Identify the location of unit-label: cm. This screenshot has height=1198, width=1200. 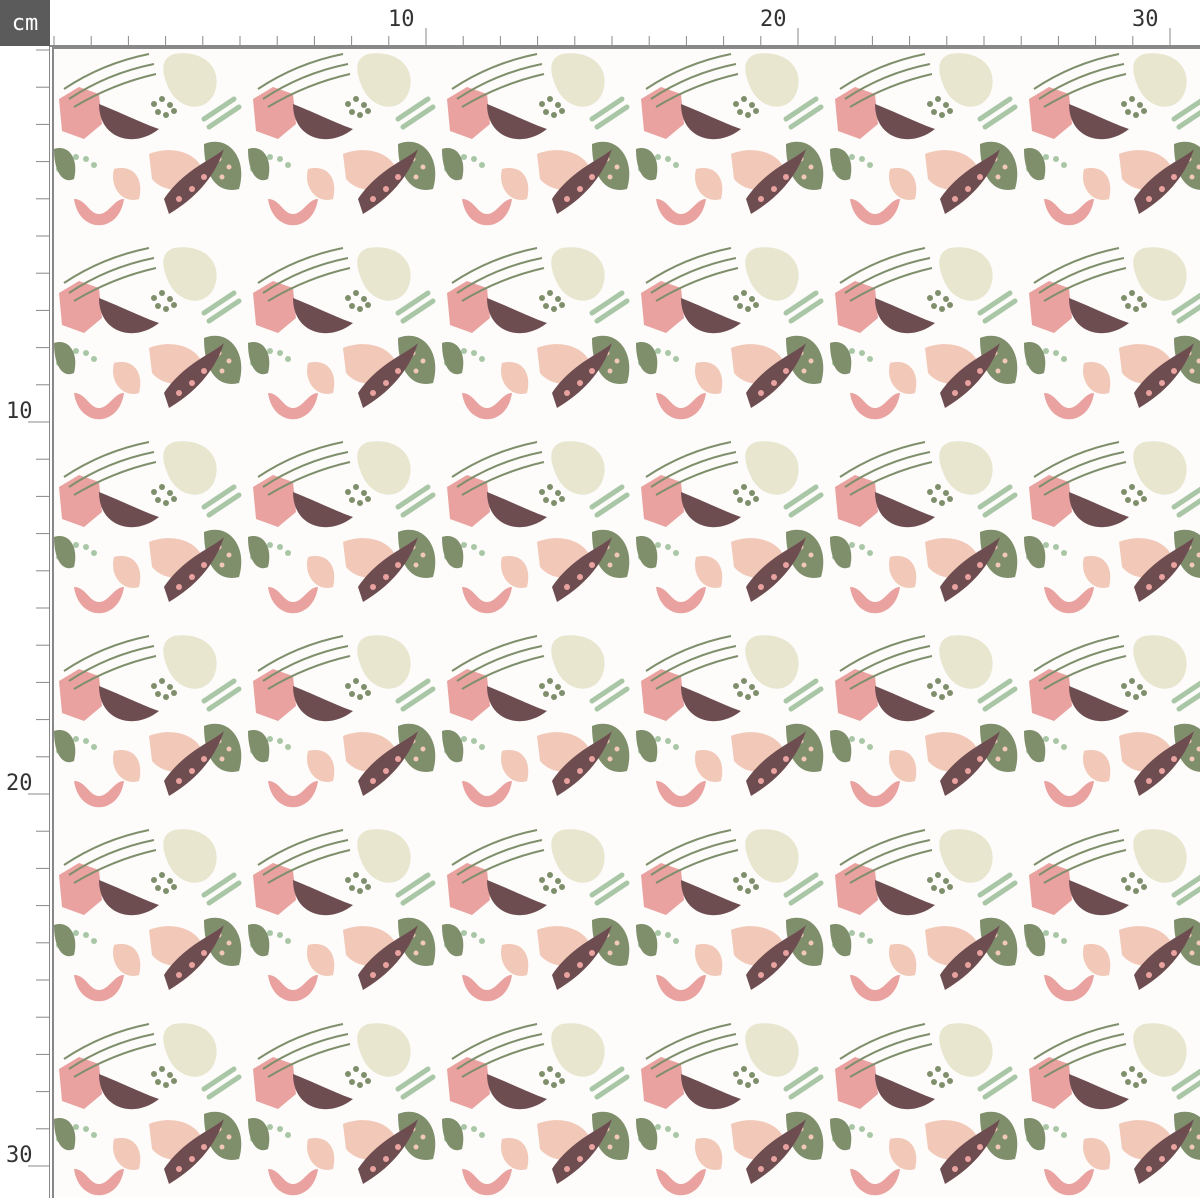
(25, 23).